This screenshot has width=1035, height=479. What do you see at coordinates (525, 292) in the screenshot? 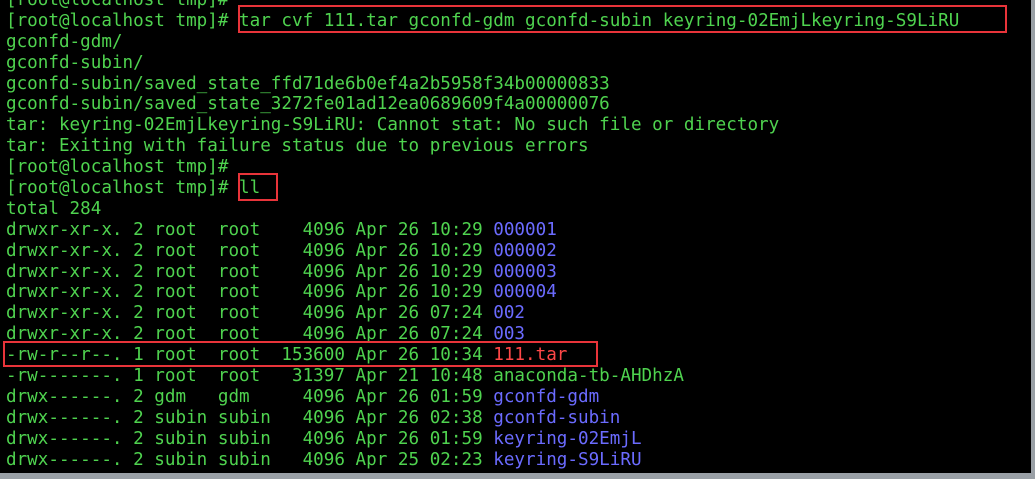
I see `listing-name-dir: 000004` at bounding box center [525, 292].